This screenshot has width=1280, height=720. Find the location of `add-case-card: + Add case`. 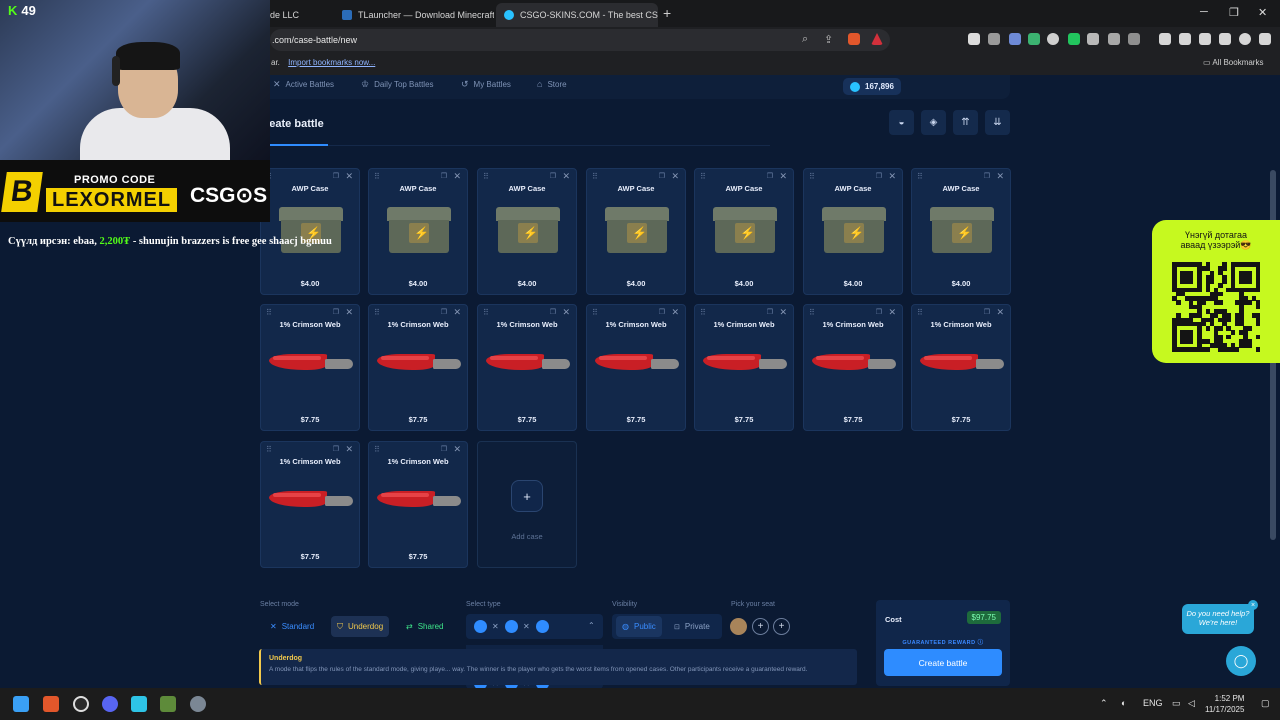

add-case-card: + Add case is located at coordinates (527, 504).